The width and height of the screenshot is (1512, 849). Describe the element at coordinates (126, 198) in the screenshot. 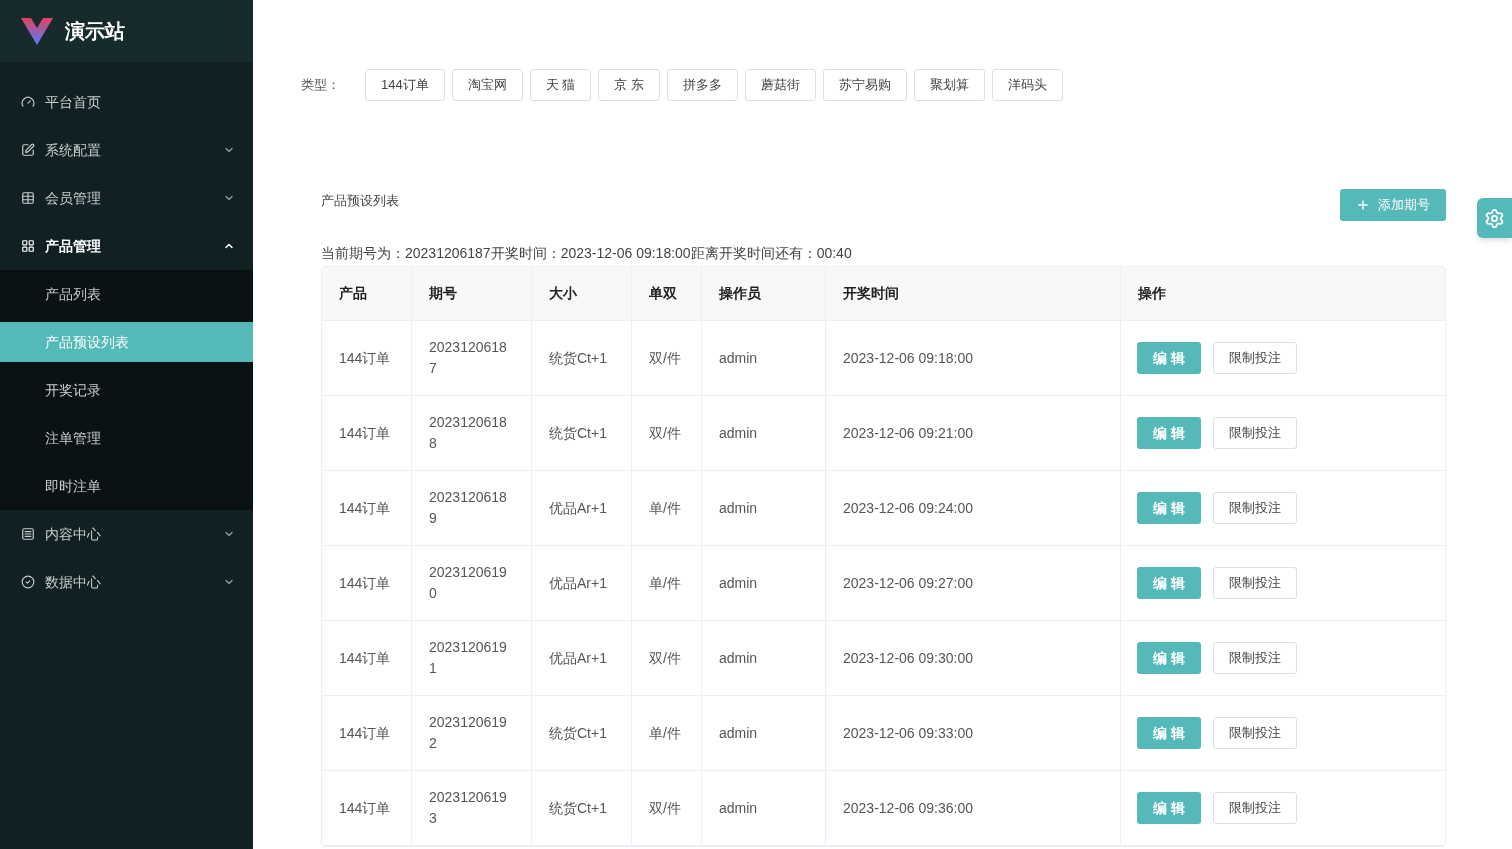

I see `sidebar-item: 会员管理` at that location.